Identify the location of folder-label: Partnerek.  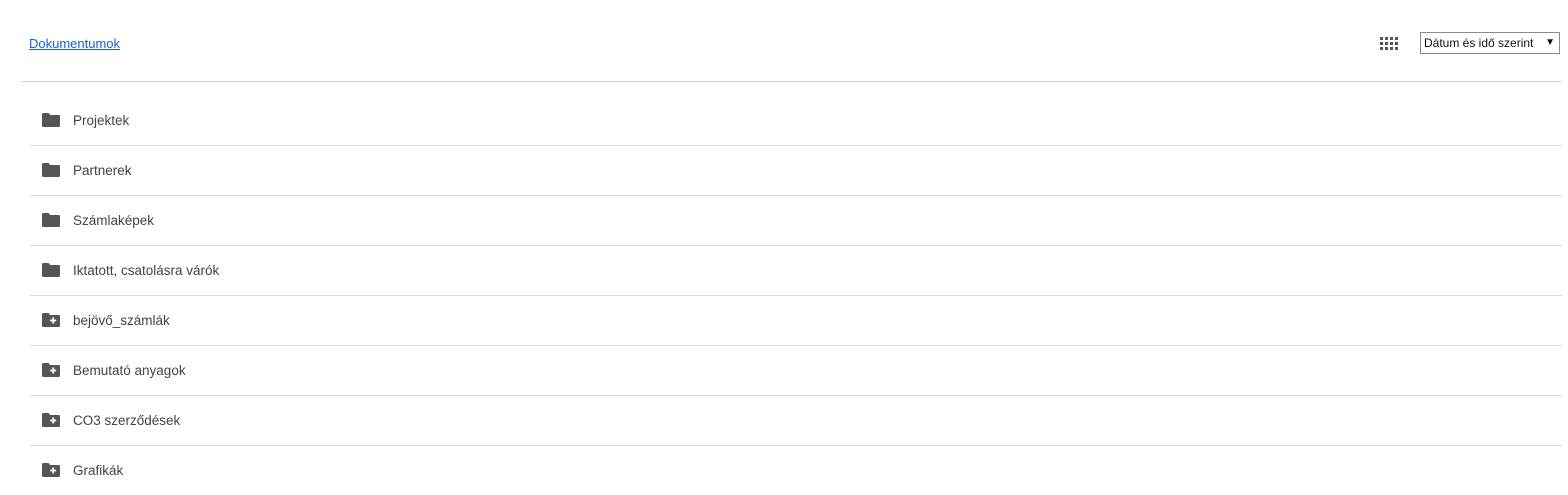
(102, 170).